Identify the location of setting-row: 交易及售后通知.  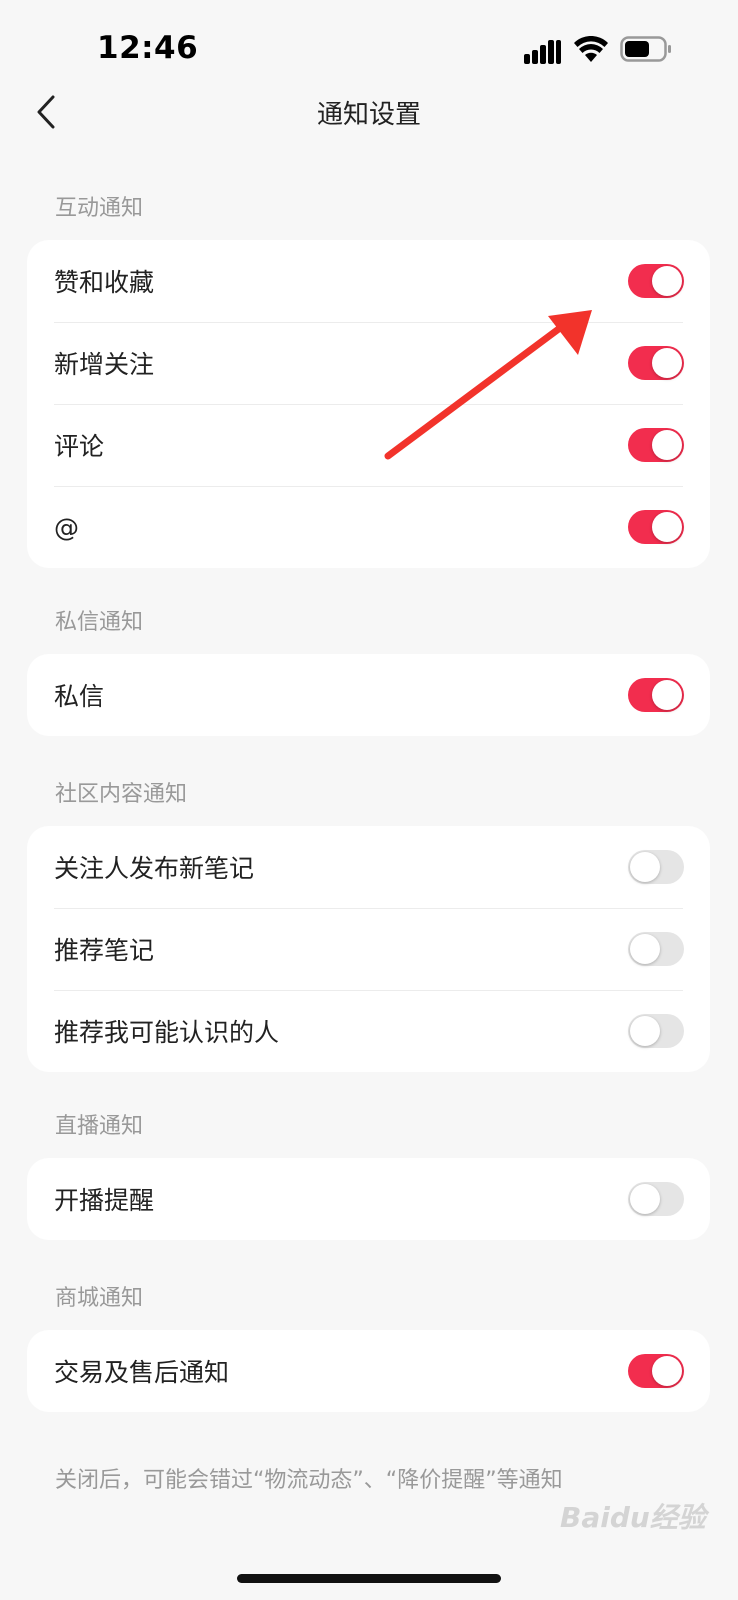
(368, 1371).